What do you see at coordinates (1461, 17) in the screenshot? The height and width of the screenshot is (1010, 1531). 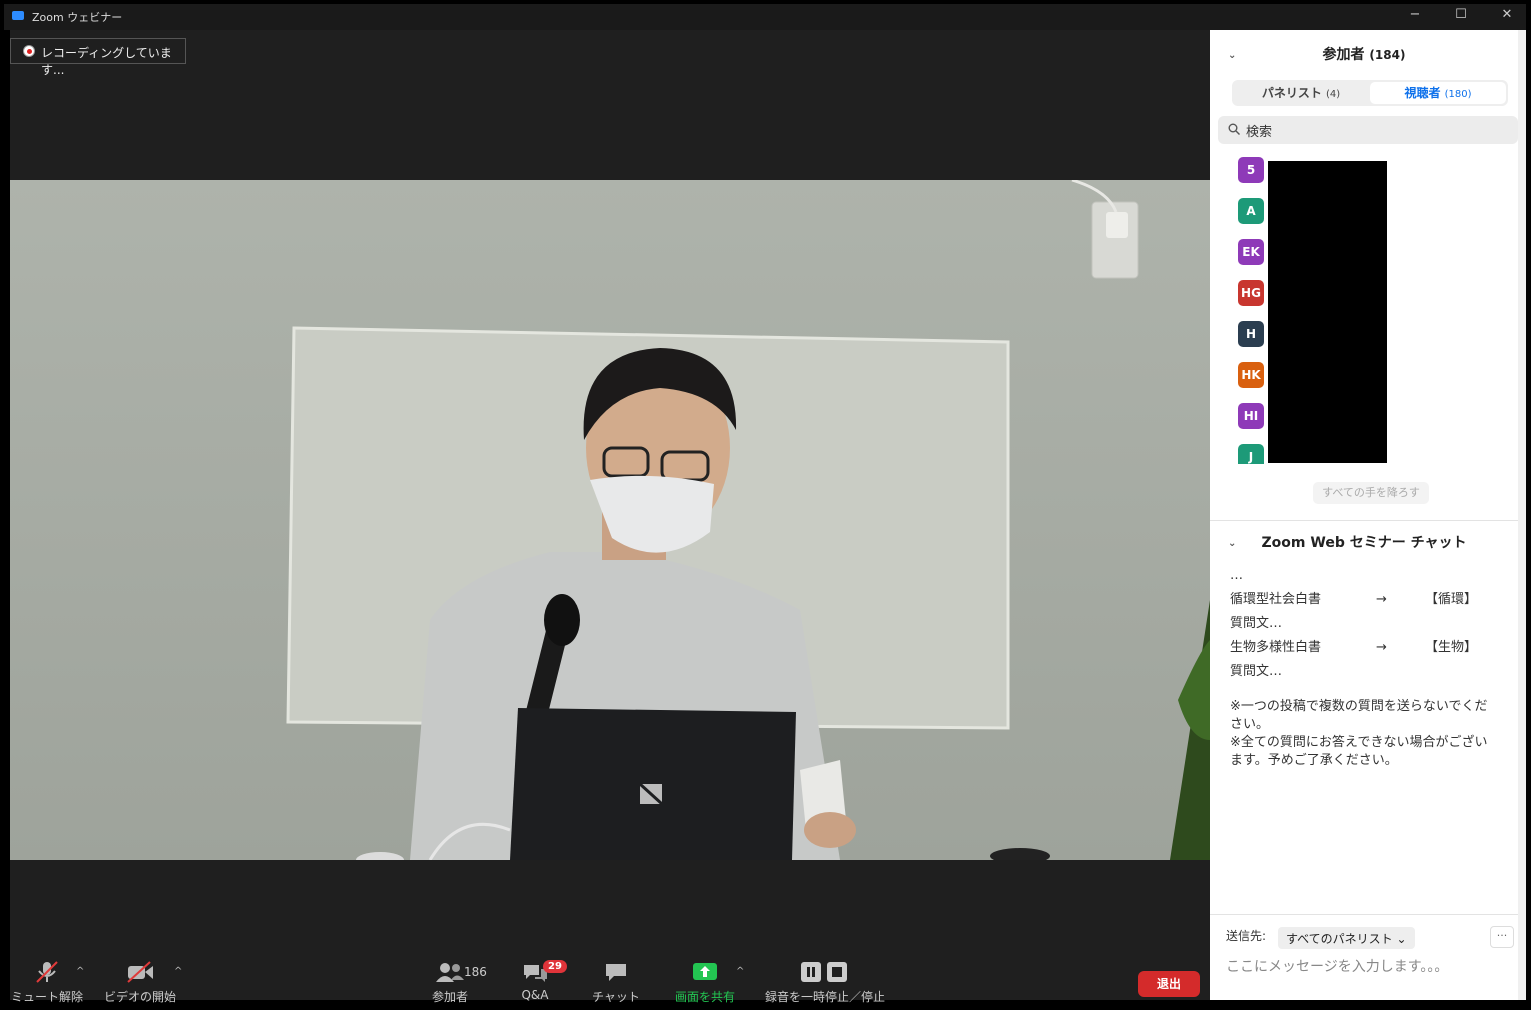 I see `maximize-button: ☐` at bounding box center [1461, 17].